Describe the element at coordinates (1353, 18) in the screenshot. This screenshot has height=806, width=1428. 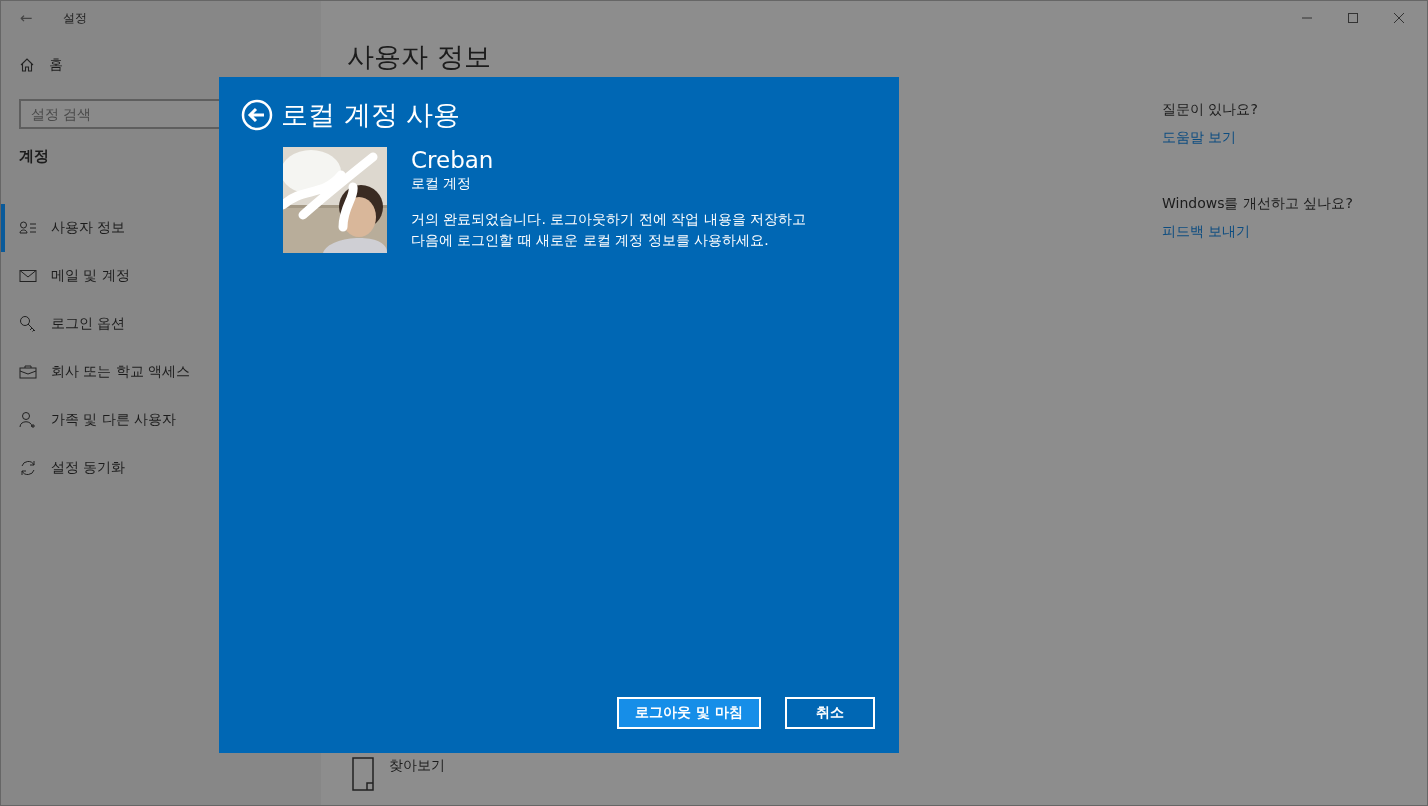
I see `maximize-icon` at that location.